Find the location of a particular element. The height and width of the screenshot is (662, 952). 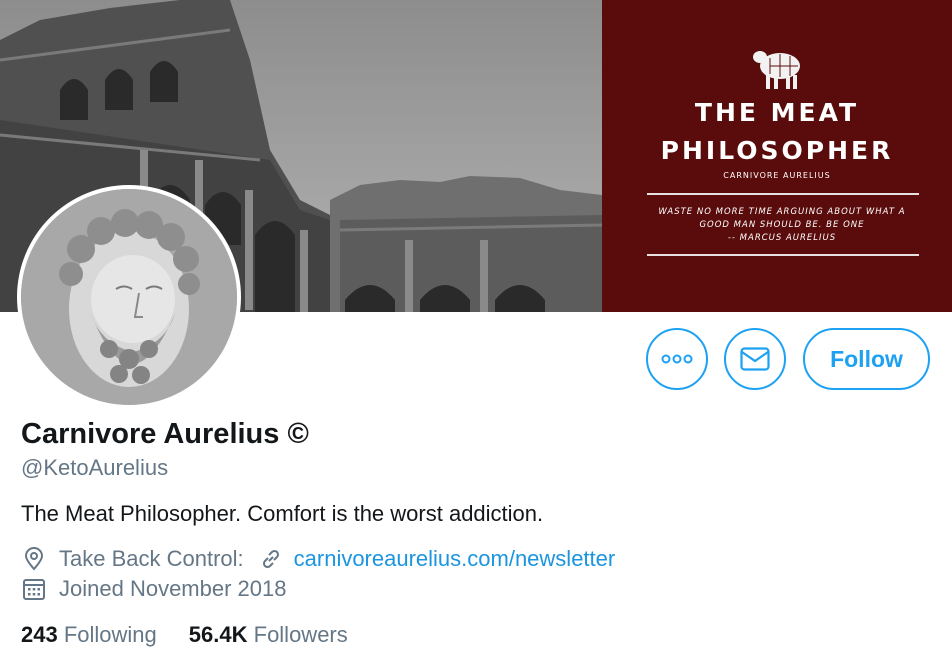

calendar-icon is located at coordinates (34, 589).